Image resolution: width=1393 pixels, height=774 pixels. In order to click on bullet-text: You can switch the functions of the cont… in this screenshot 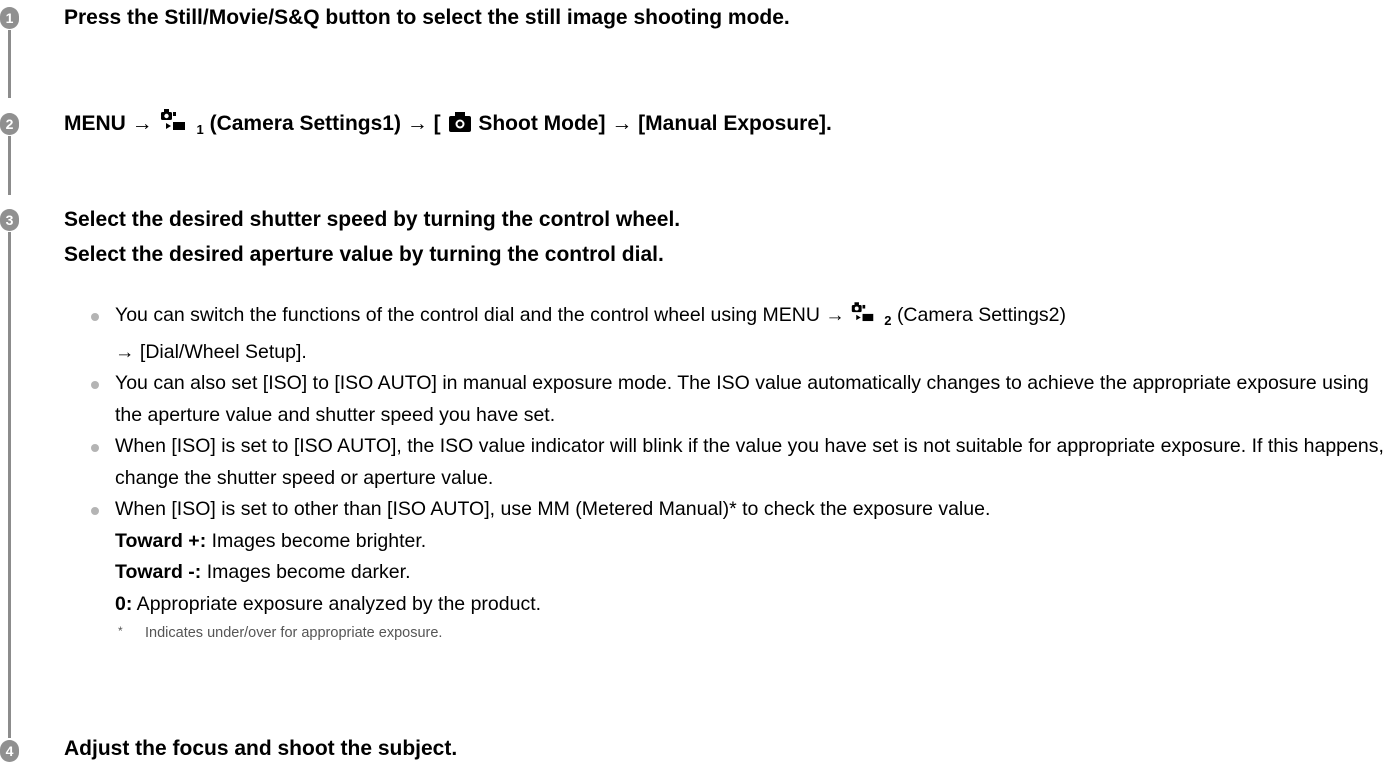, I will do `click(480, 315)`.